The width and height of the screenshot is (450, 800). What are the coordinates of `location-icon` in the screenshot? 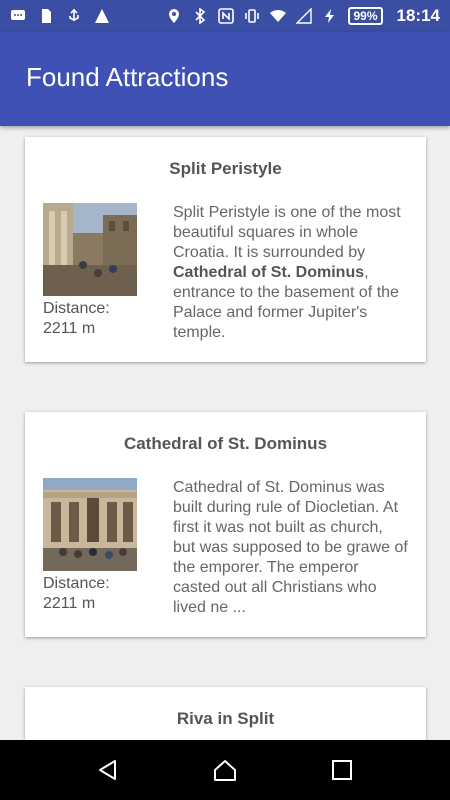 It's located at (174, 16).